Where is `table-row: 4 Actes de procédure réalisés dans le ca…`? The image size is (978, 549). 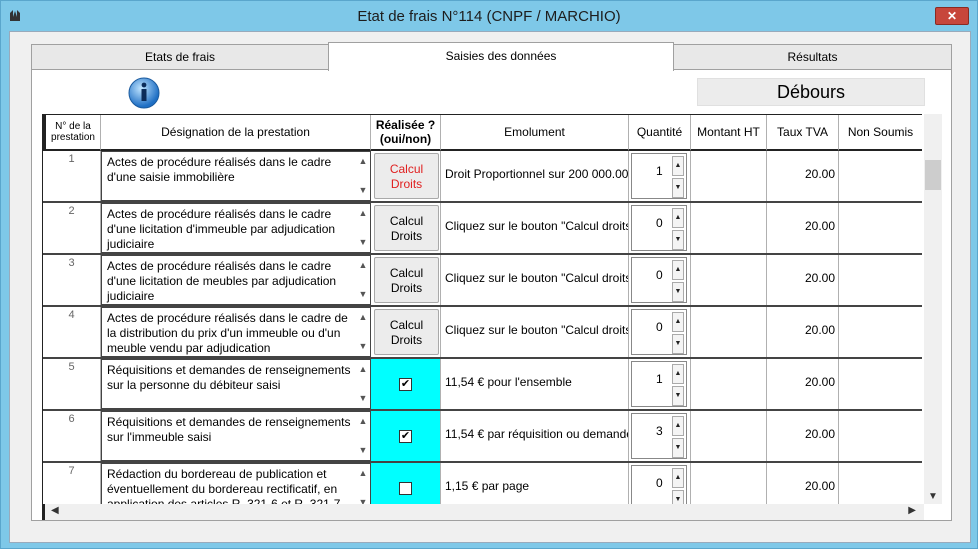
table-row: 4 Actes de procédure réalisés dans le ca… is located at coordinates (482, 333).